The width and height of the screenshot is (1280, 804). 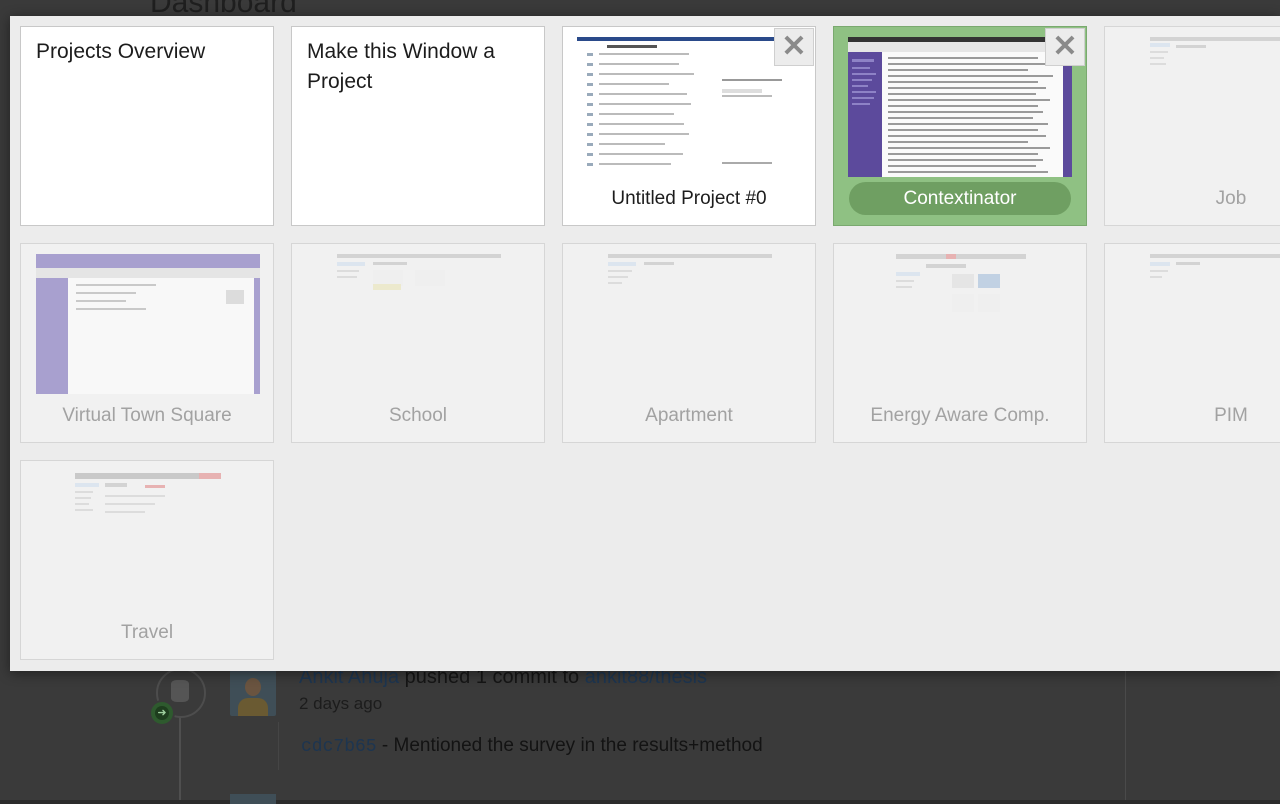 I want to click on commit-divider, so click(x=278, y=746).